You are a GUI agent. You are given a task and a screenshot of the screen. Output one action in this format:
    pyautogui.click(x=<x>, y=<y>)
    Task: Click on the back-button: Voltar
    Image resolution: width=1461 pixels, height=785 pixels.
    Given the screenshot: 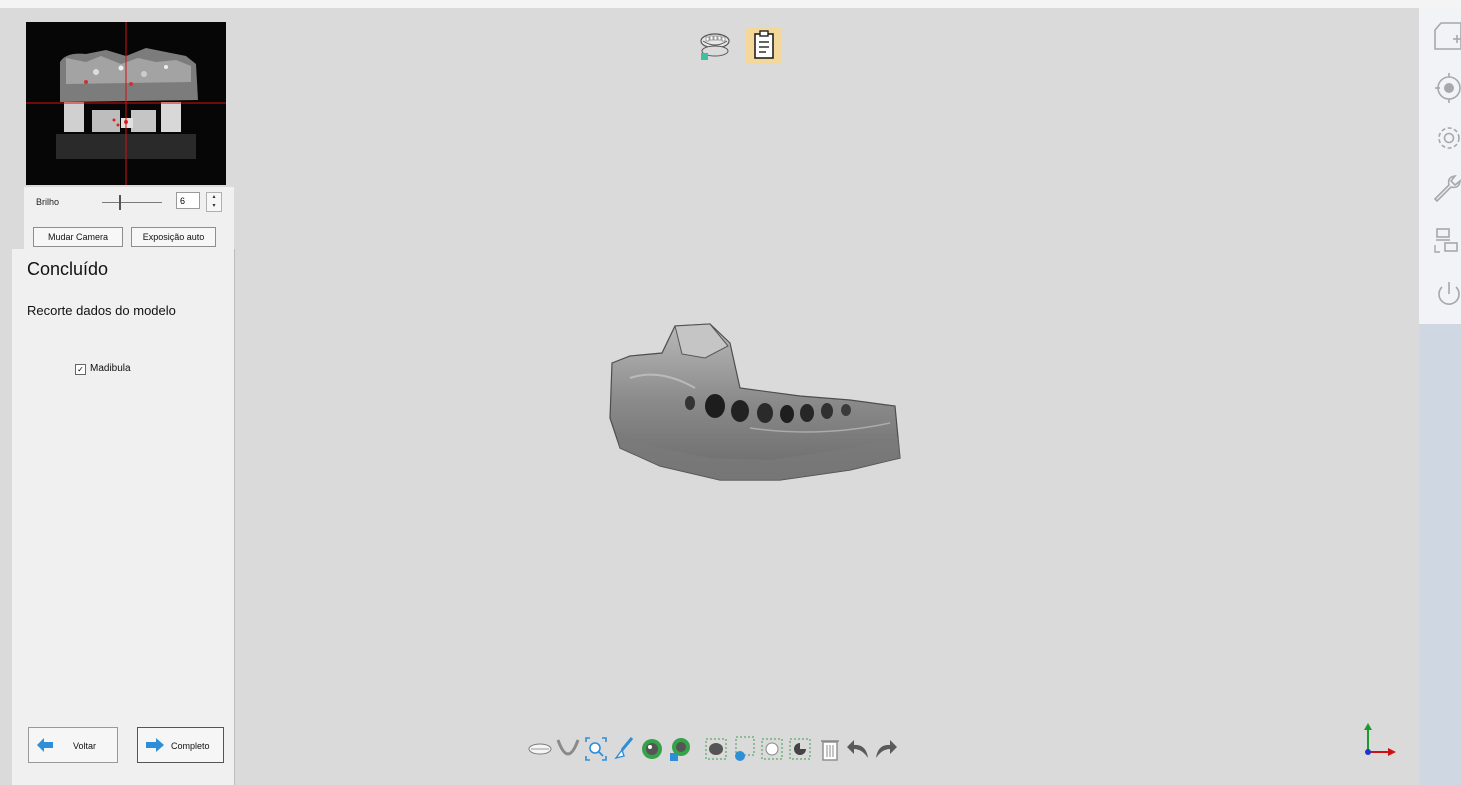 What is the action you would take?
    pyautogui.click(x=73, y=745)
    